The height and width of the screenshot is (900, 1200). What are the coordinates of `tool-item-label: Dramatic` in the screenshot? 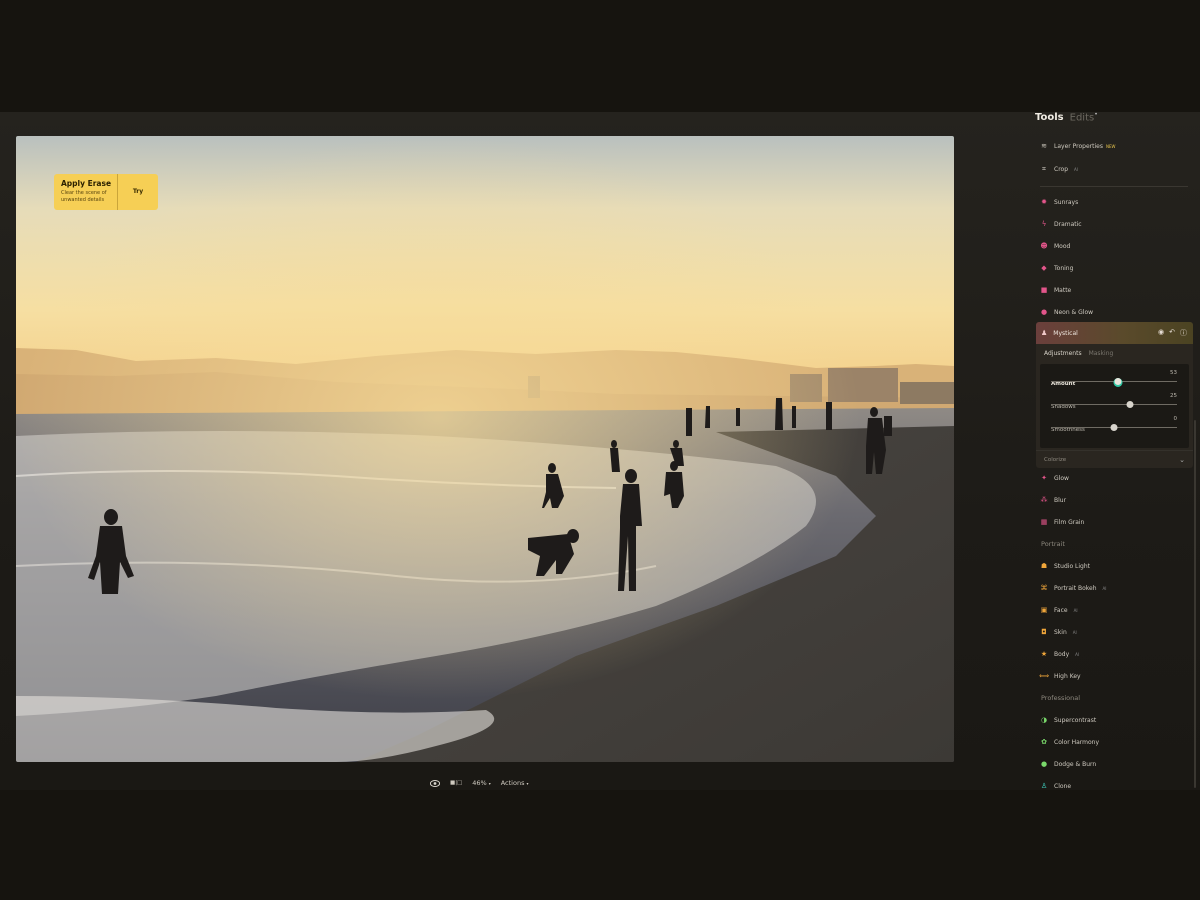 It's located at (1068, 224).